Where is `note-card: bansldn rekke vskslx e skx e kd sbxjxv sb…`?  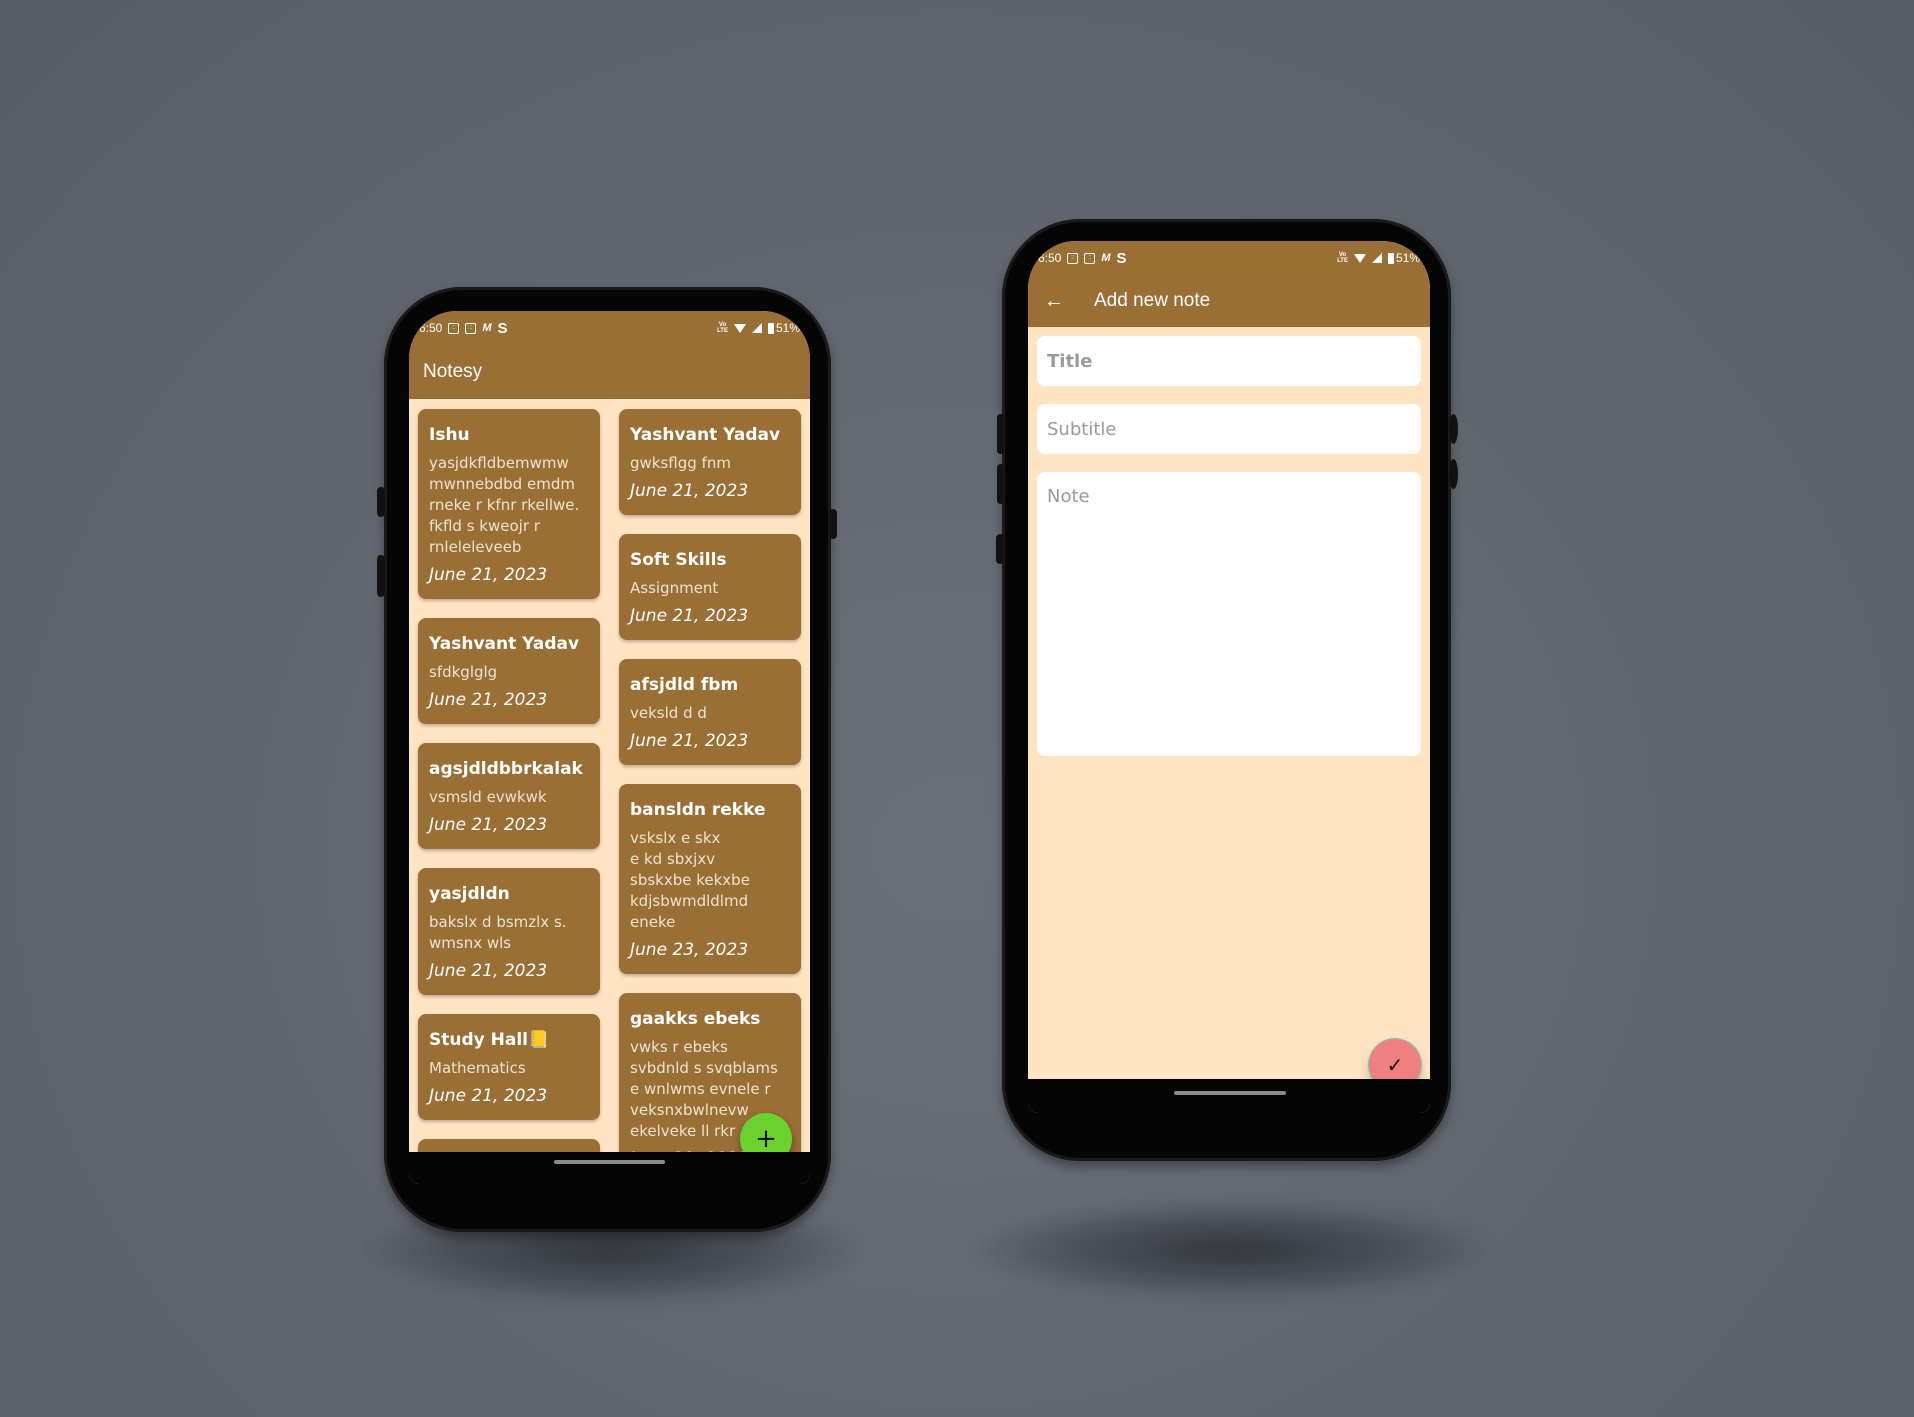 note-card: bansldn rekke vskslx e skx e kd sbxjxv sb… is located at coordinates (710, 879).